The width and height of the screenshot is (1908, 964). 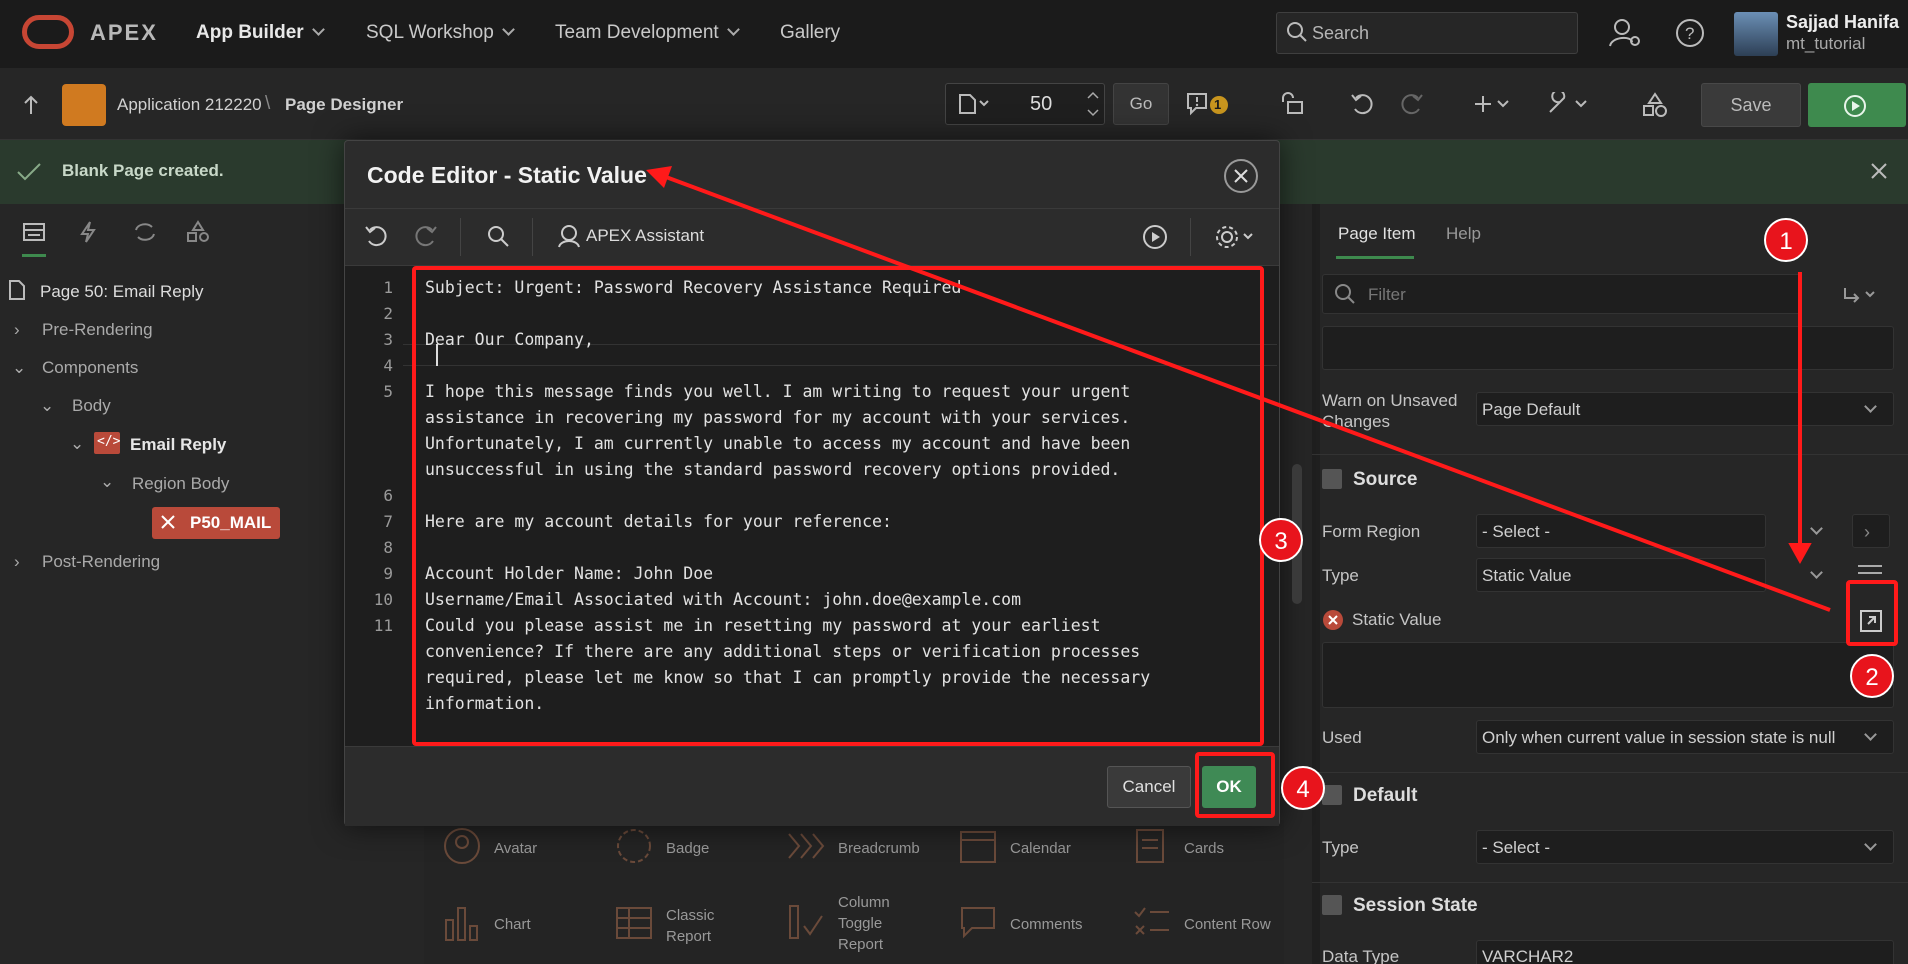 What do you see at coordinates (1786, 240) in the screenshot?
I see `annotation-step-1: 1` at bounding box center [1786, 240].